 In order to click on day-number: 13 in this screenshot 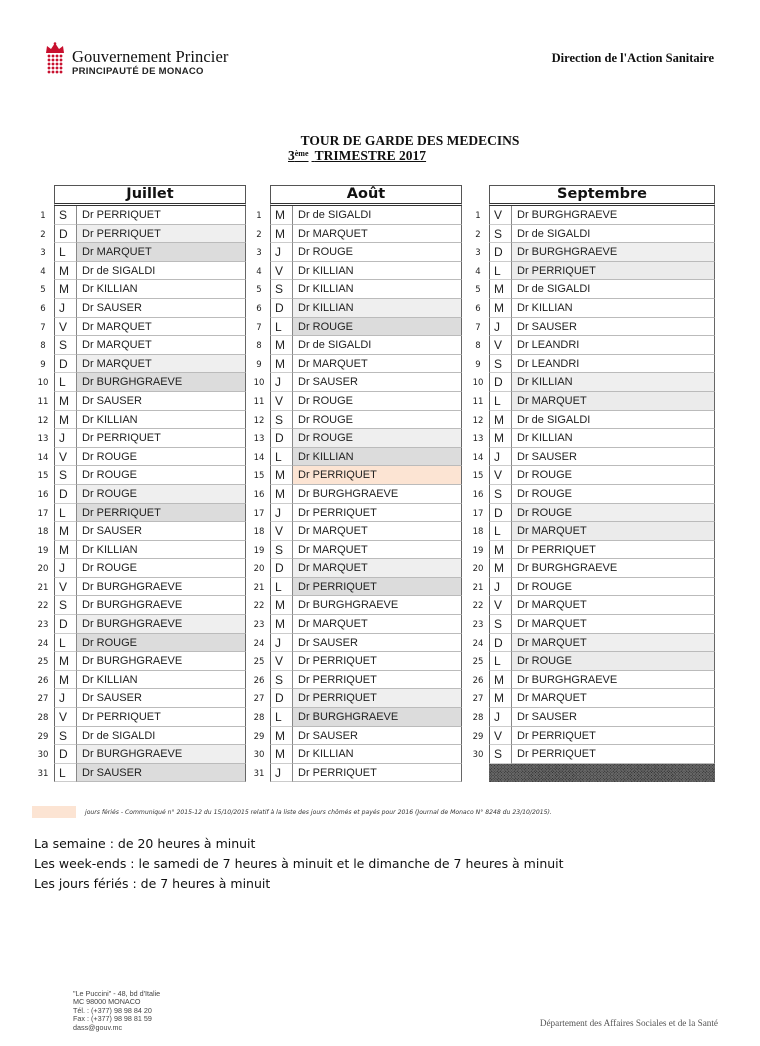, I will do `click(259, 439)`.